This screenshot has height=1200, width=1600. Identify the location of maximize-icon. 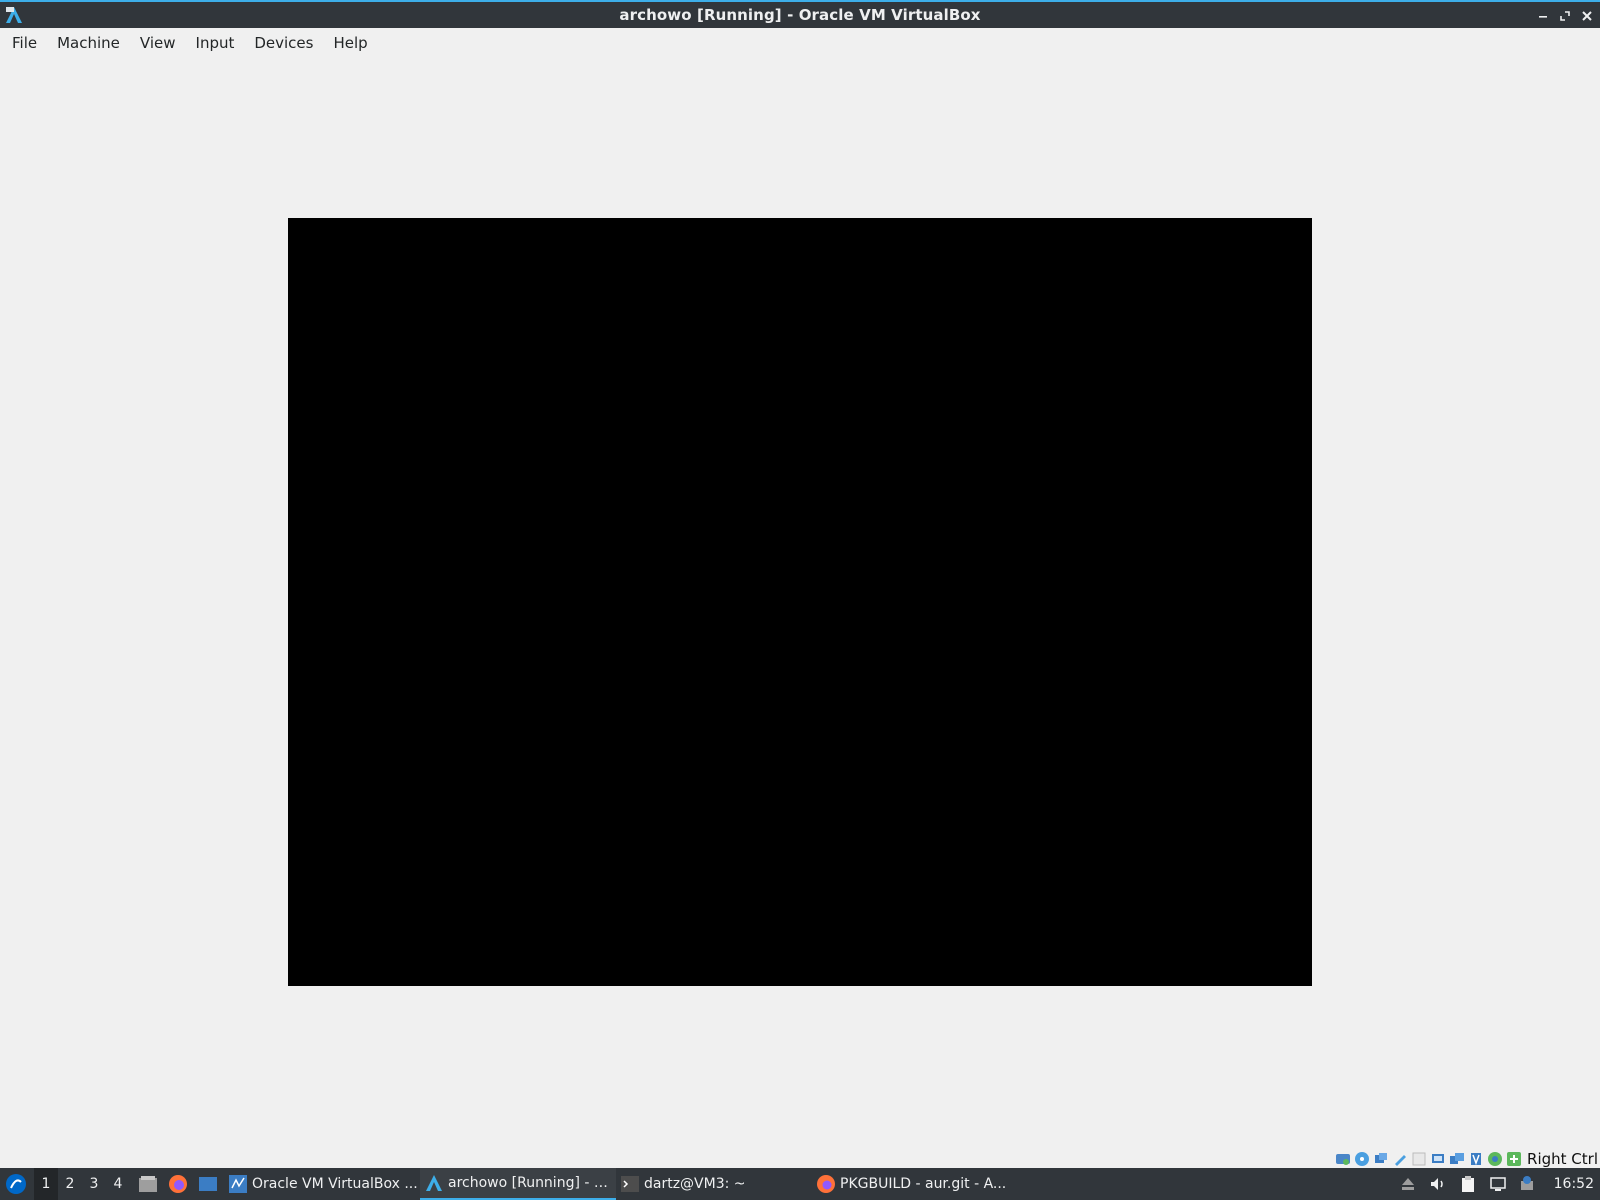
(1565, 16).